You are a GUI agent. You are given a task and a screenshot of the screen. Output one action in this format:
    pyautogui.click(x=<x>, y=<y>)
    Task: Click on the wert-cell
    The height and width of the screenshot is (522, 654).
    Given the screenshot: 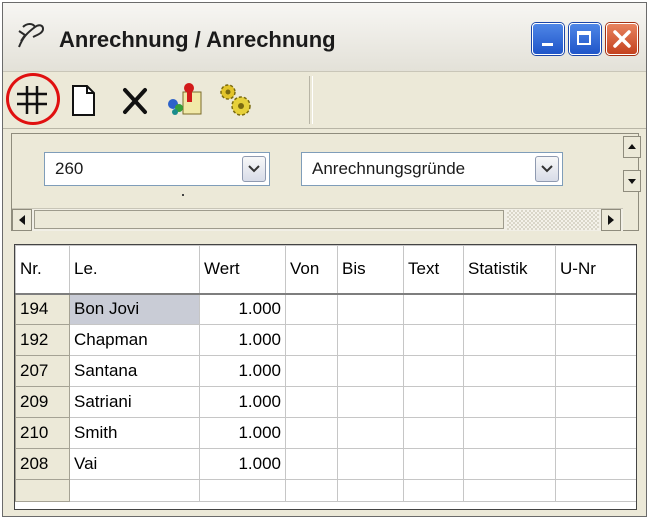 What is the action you would take?
    pyautogui.click(x=242, y=490)
    